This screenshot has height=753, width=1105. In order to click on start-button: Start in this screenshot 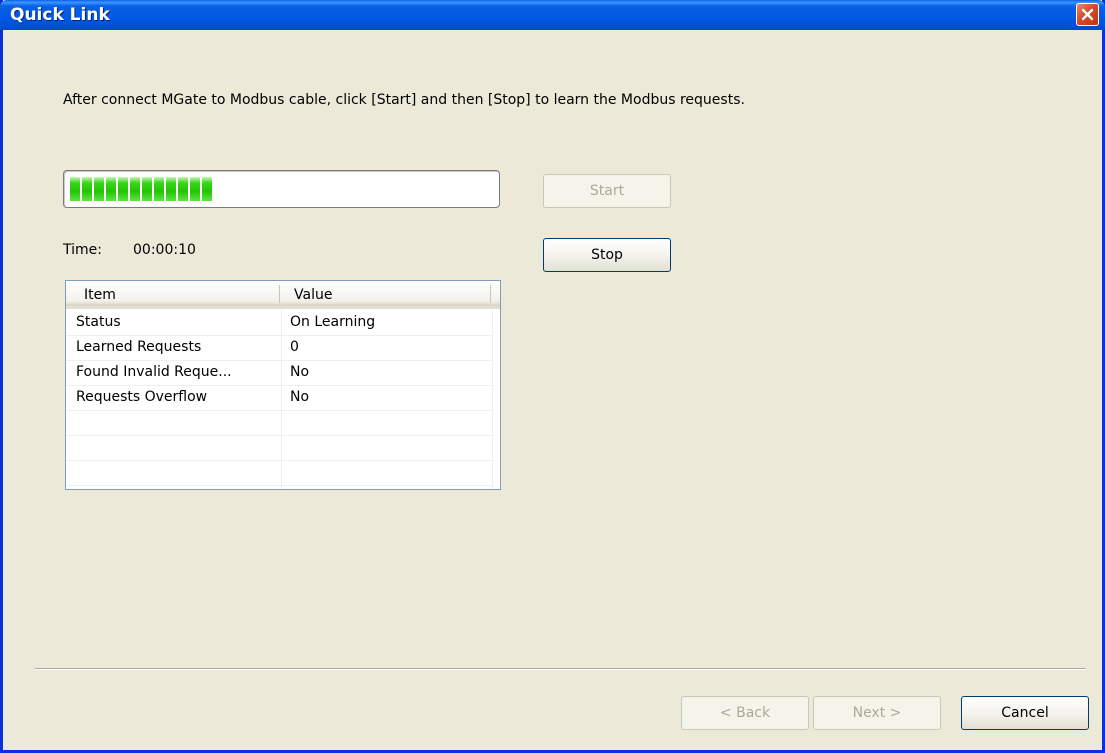, I will do `click(607, 191)`.